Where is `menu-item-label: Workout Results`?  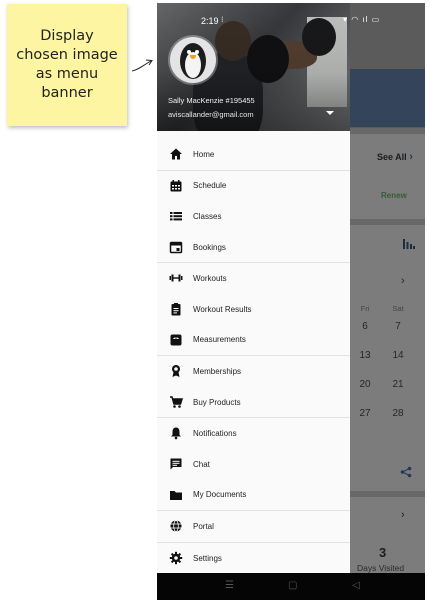
menu-item-label: Workout Results is located at coordinates (222, 309).